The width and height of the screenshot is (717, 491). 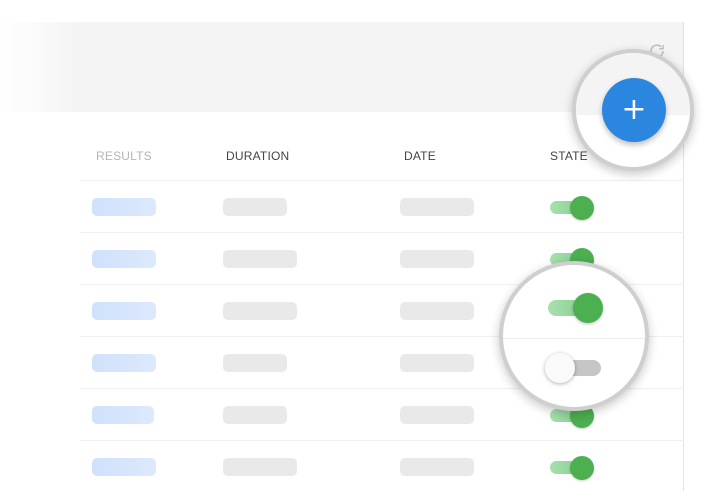 I want to click on add-button-callout: +, so click(x=633, y=110).